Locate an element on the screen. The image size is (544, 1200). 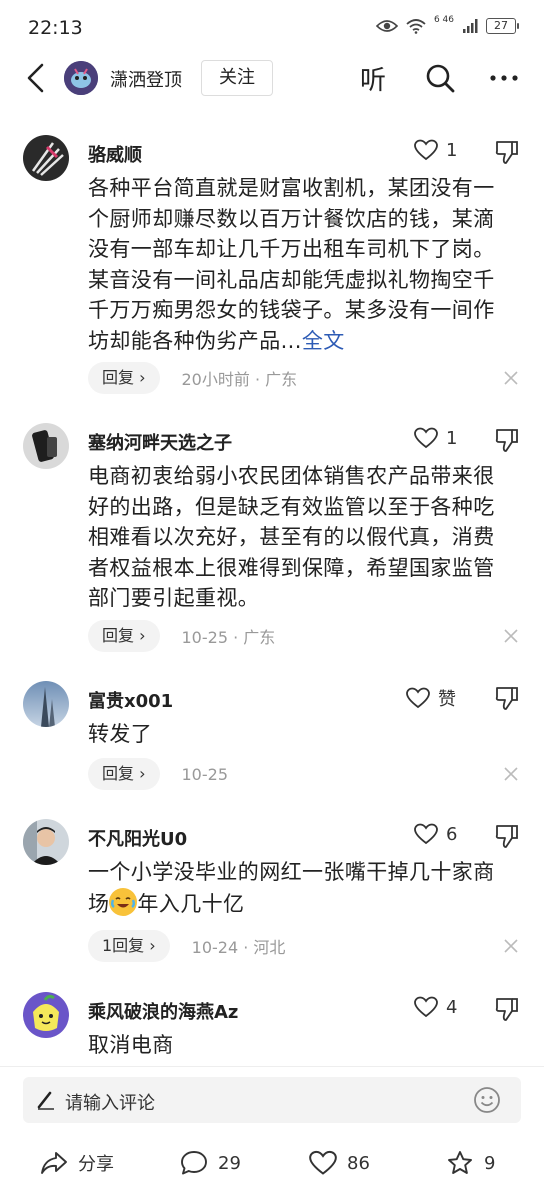
pen-icon is located at coordinates (45, 1100).